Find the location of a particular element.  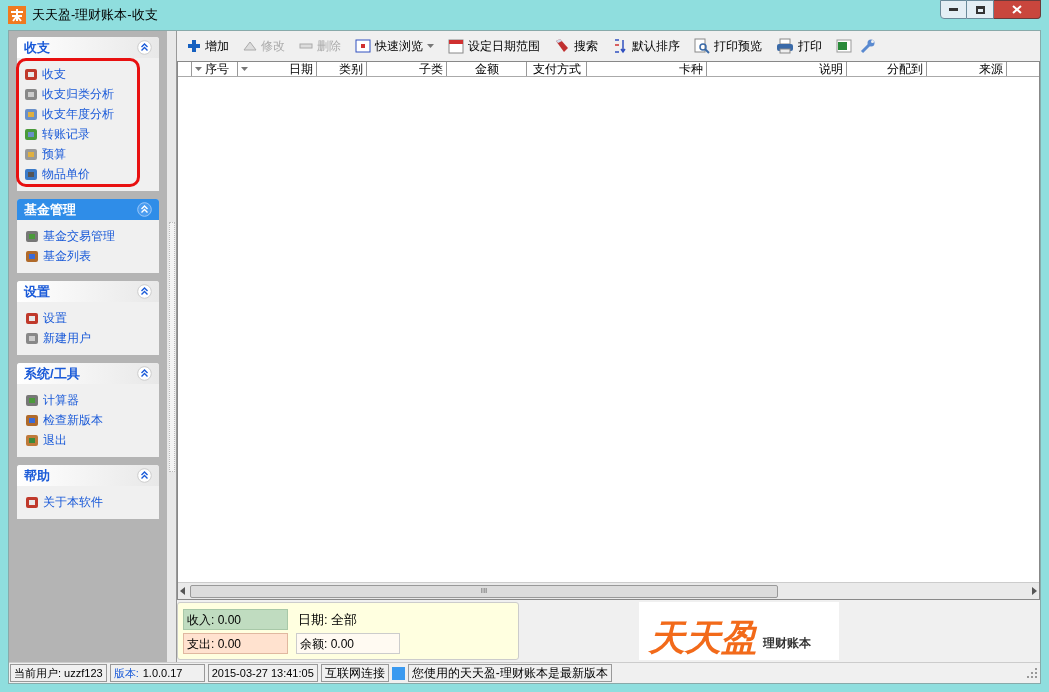

column-header: 支付方式 is located at coordinates (557, 69).